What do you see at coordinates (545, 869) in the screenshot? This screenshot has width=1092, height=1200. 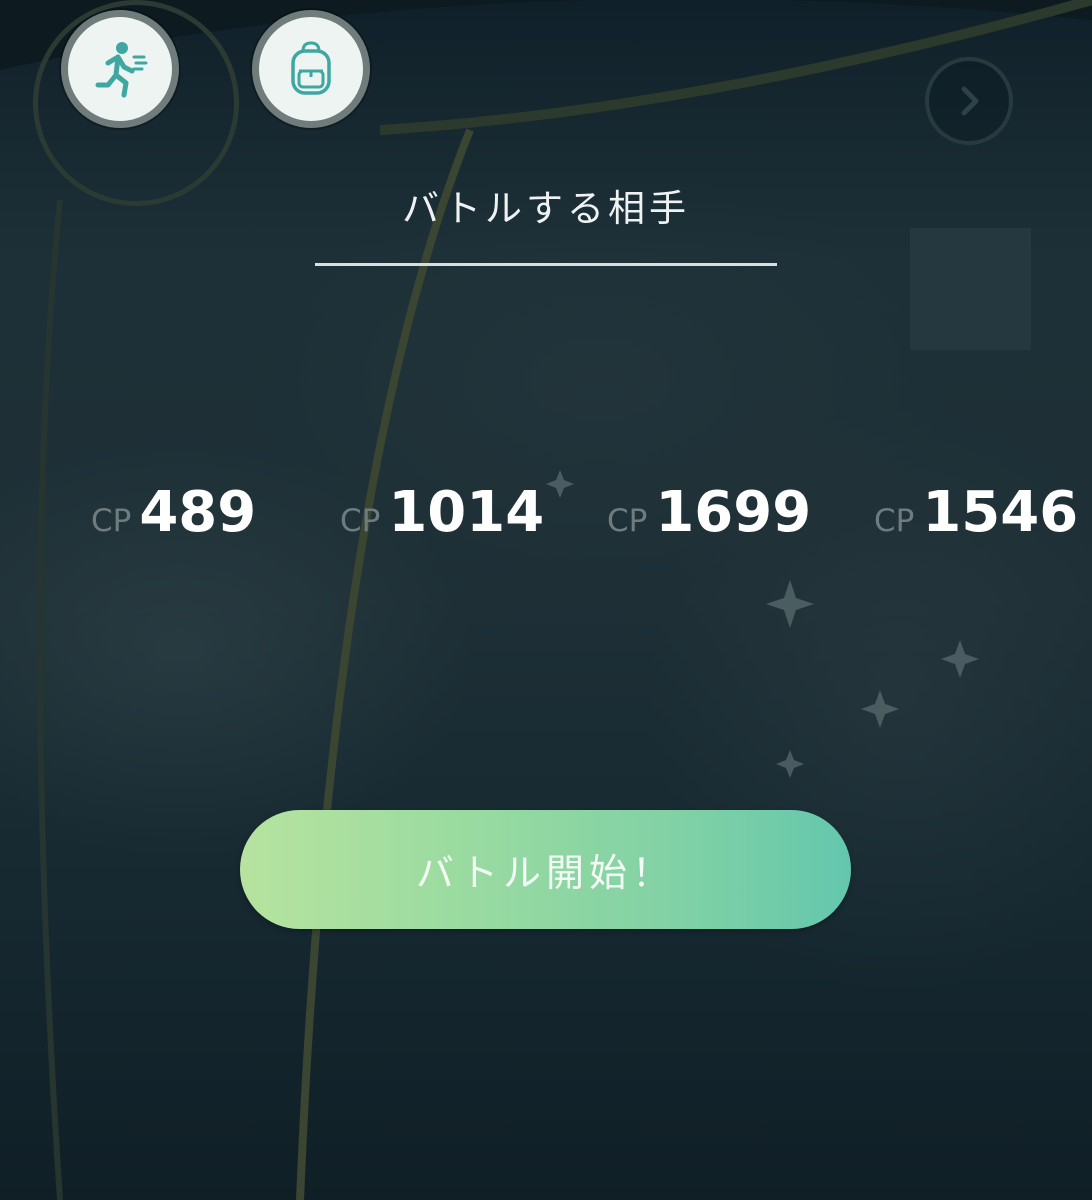 I see `start-battle-button: バトル開始！` at bounding box center [545, 869].